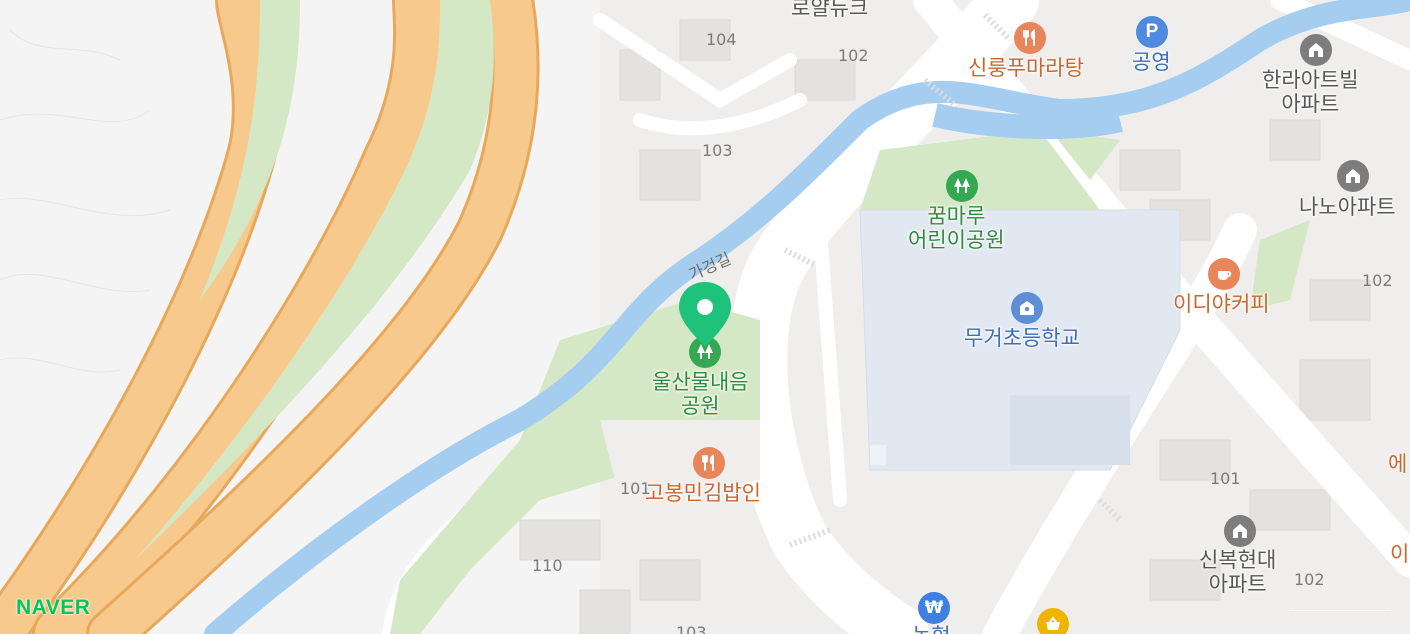  Describe the element at coordinates (1238, 560) in the screenshot. I see `poi-label-line: 신복현대` at that location.